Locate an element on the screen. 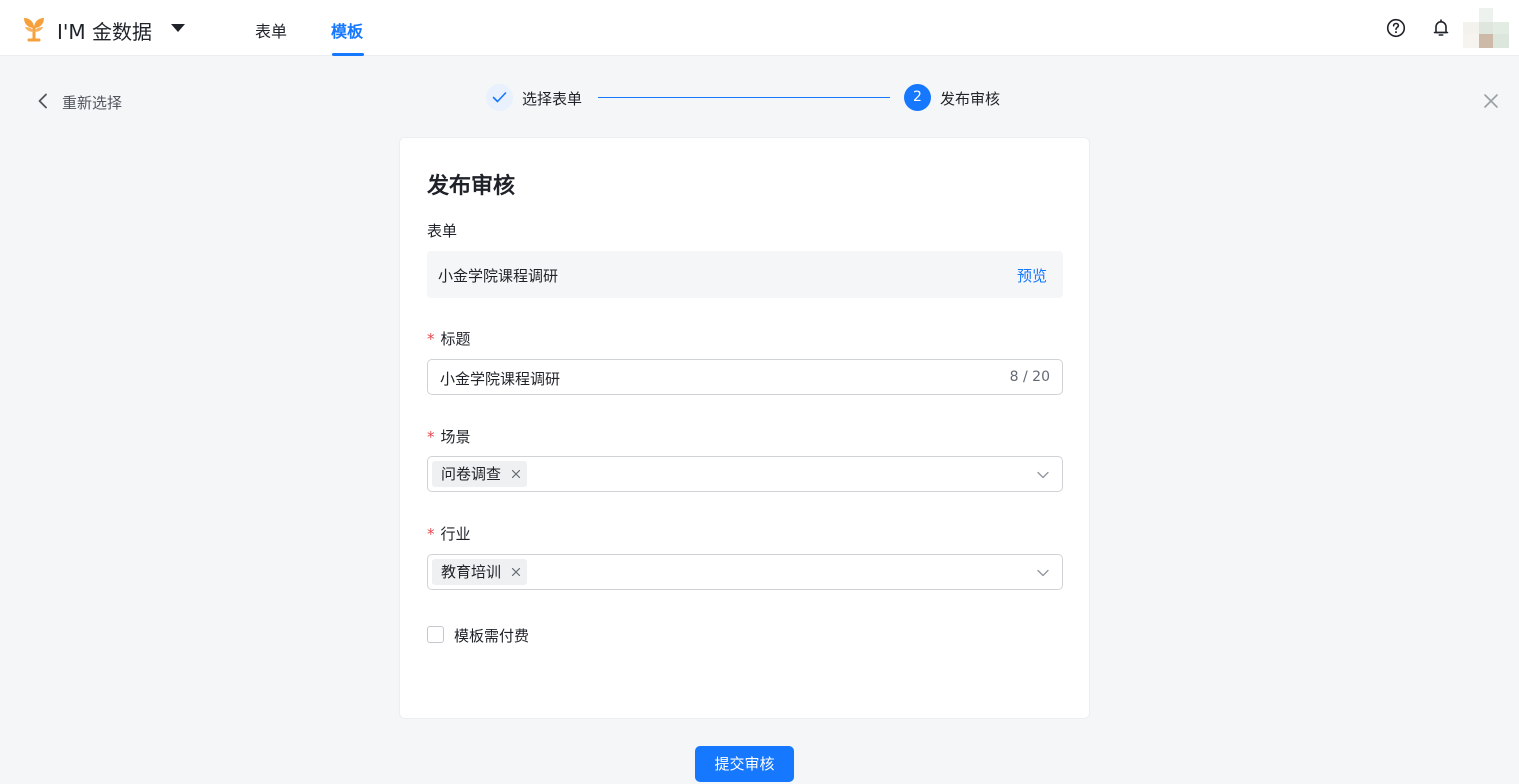 Image resolution: width=1519 pixels, height=784 pixels. paid-template-checkbox is located at coordinates (435, 634).